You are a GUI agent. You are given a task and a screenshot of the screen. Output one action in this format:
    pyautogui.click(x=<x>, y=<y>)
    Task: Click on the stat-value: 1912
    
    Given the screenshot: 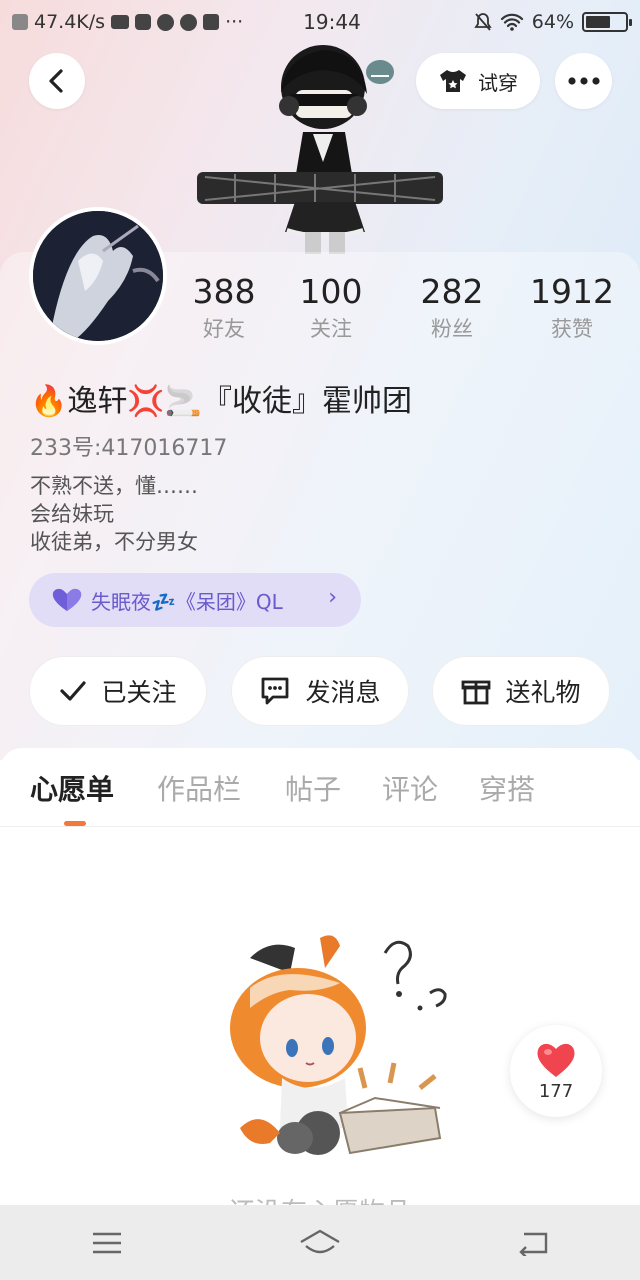 What is the action you would take?
    pyautogui.click(x=572, y=291)
    